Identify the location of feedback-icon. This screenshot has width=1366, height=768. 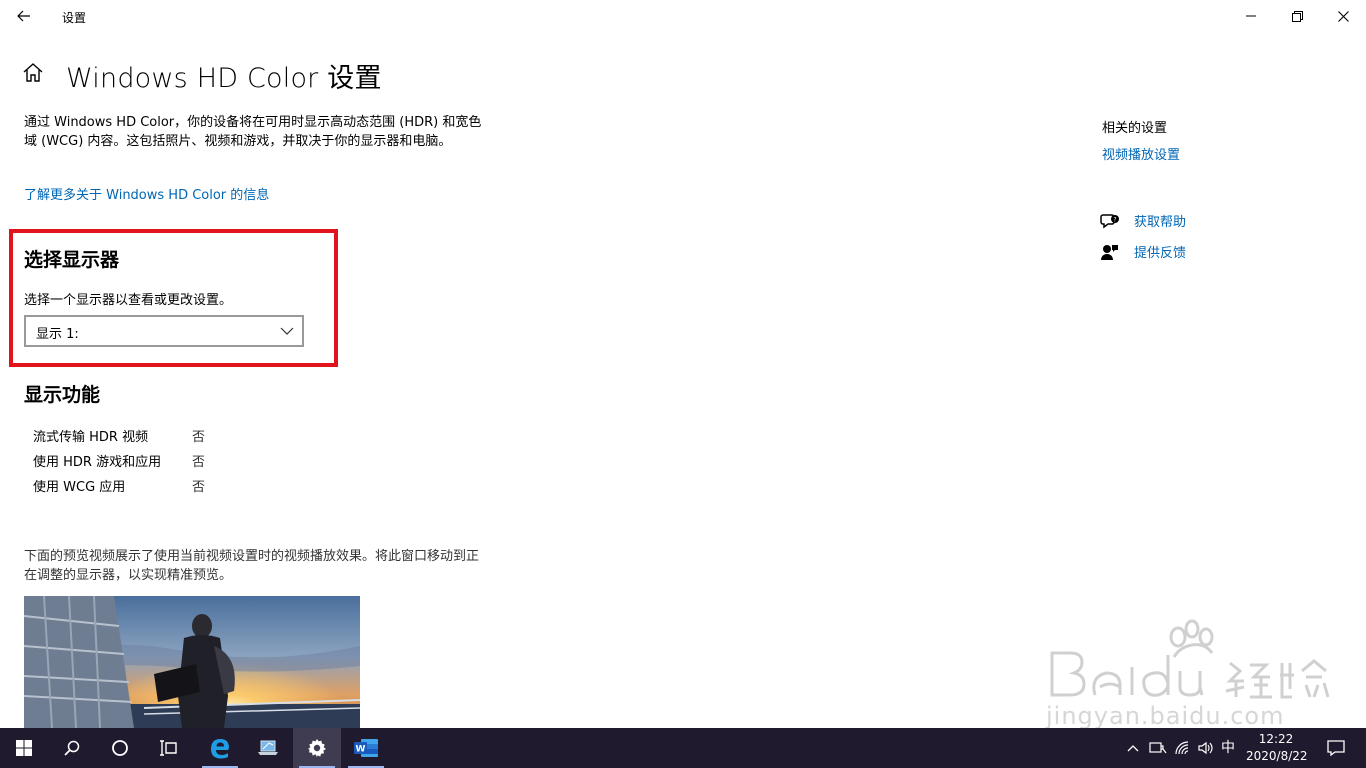
(1109, 252).